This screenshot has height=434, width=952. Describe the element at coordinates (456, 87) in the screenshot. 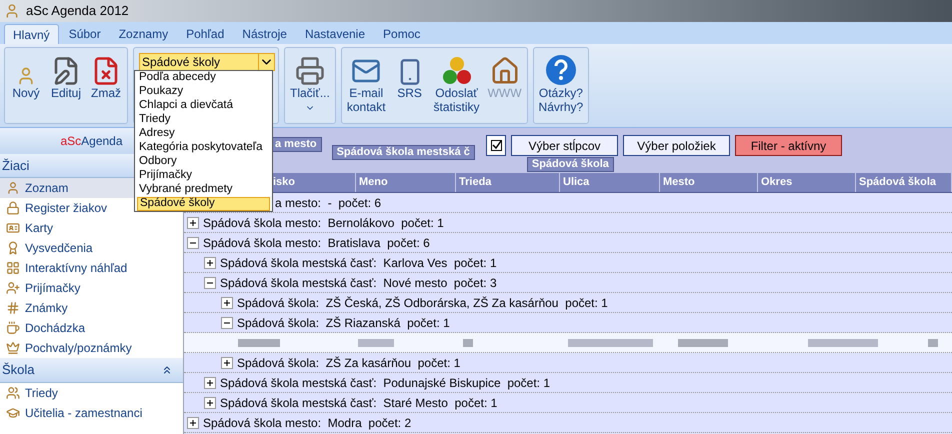

I see `ribbon-button: Odoslať štatistiky` at that location.